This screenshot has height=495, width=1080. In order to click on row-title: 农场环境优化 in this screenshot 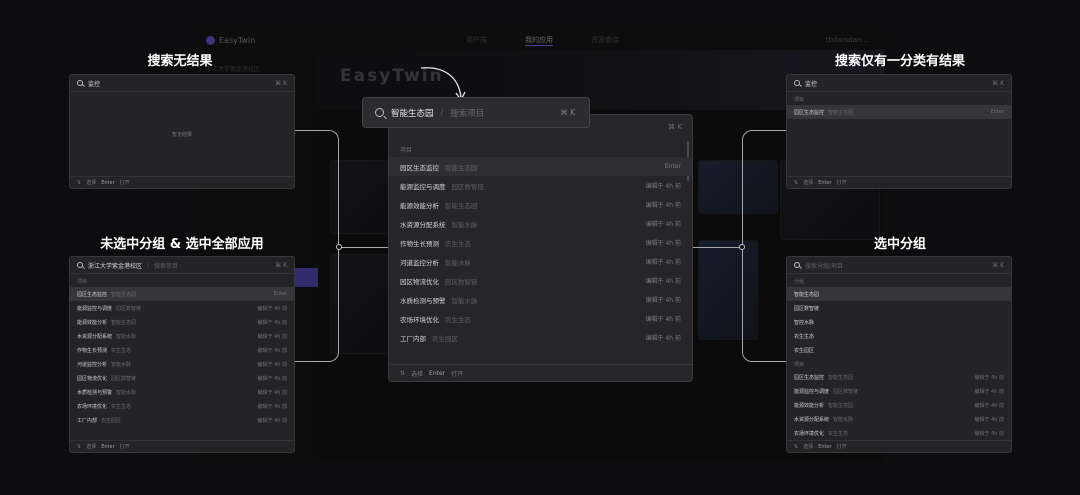, I will do `click(809, 433)`.